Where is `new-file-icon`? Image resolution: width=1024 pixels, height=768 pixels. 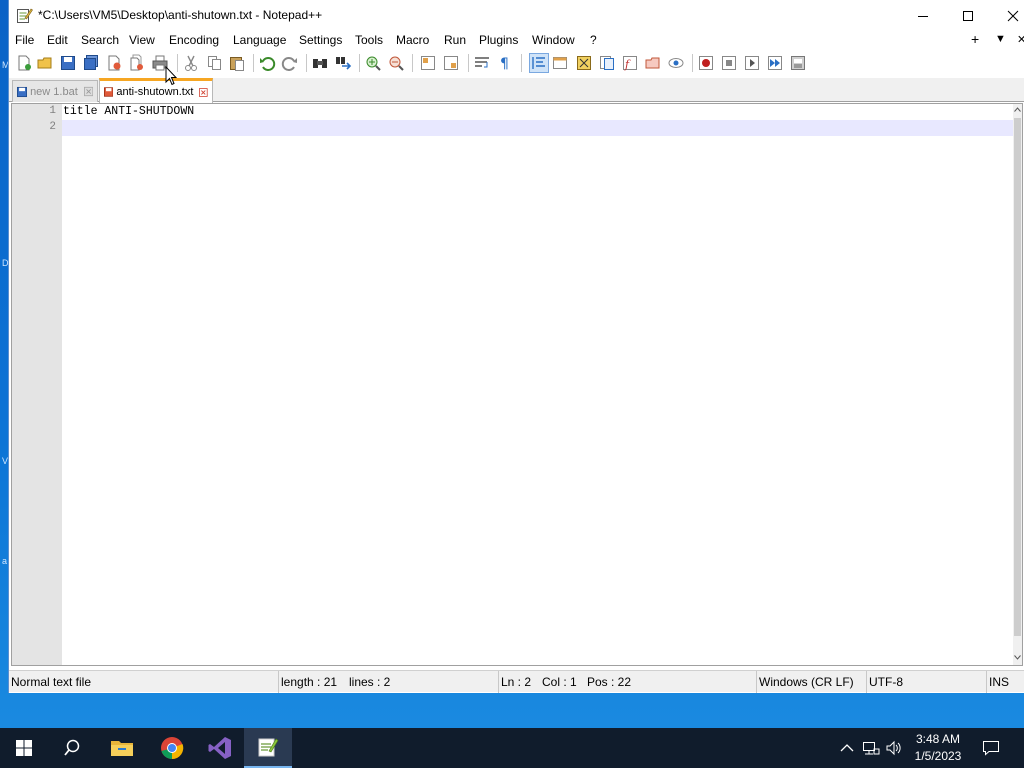
new-file-icon is located at coordinates (24, 63).